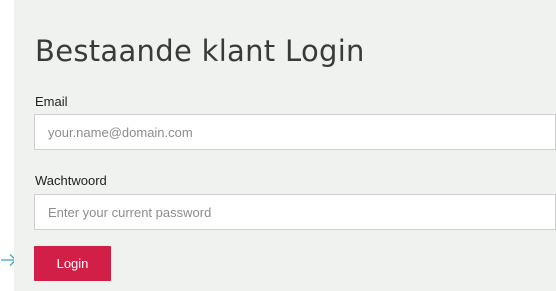 This screenshot has width=556, height=291. Describe the element at coordinates (51, 101) in the screenshot. I see `email-label: Email` at that location.